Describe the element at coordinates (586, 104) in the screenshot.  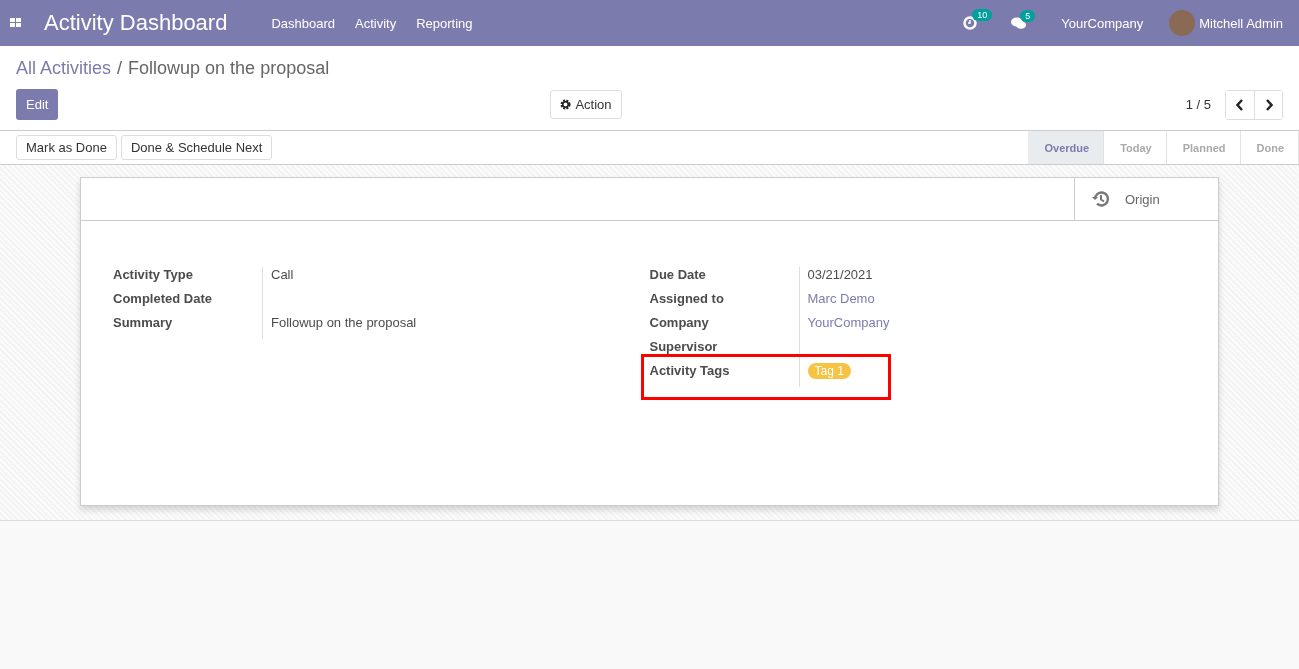
I see `action-button: Action` at that location.